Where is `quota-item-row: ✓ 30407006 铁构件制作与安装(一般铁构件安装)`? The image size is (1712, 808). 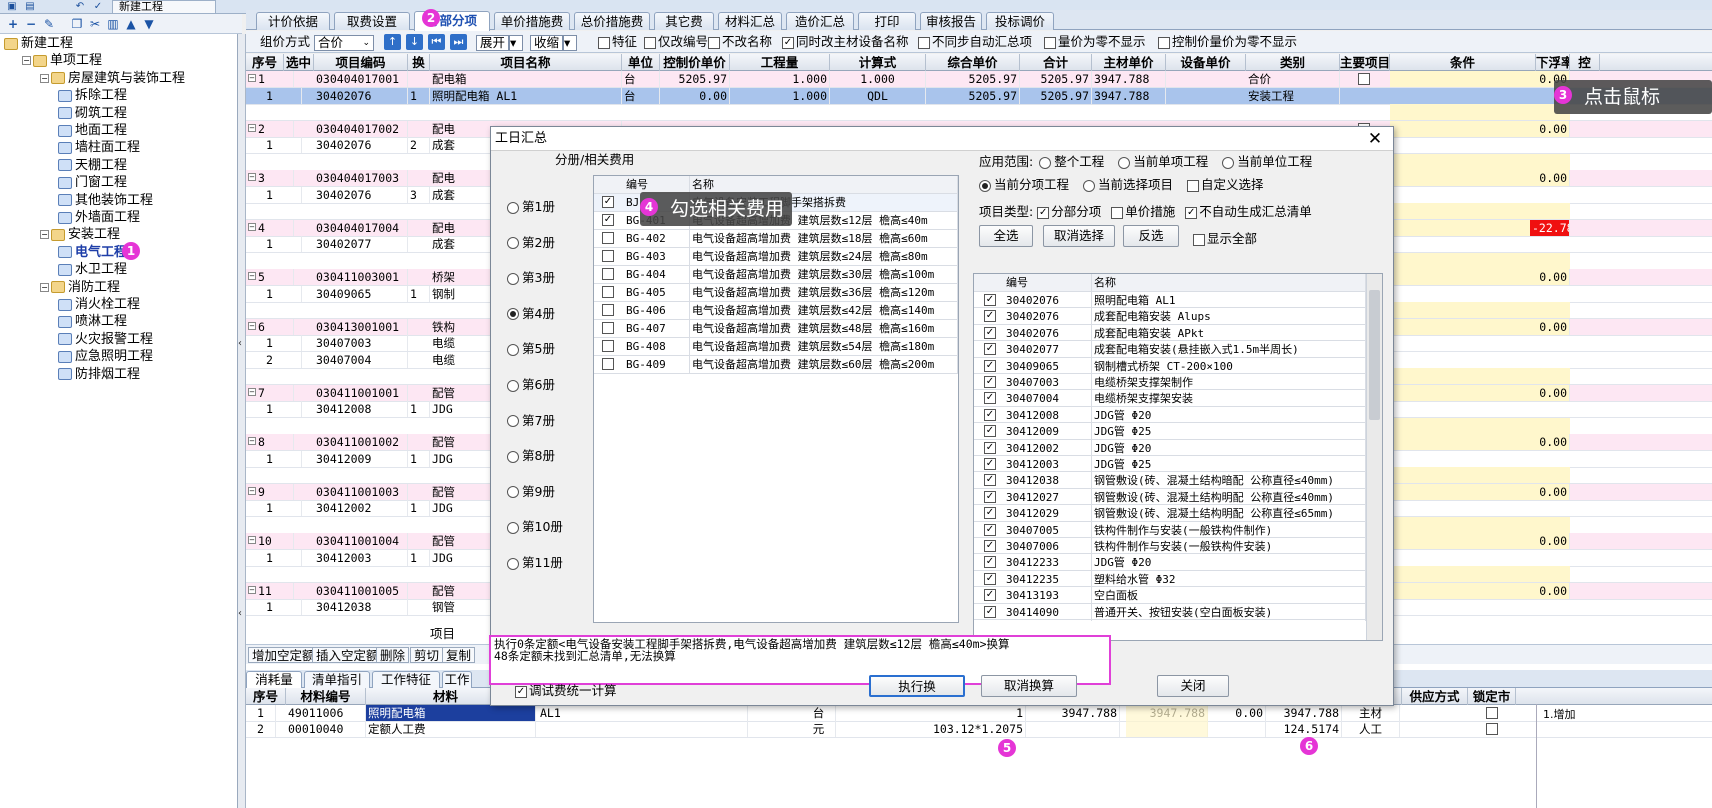 quota-item-row: ✓ 30407006 铁构件制作与安装(一般铁构件安装) is located at coordinates (1170, 546).